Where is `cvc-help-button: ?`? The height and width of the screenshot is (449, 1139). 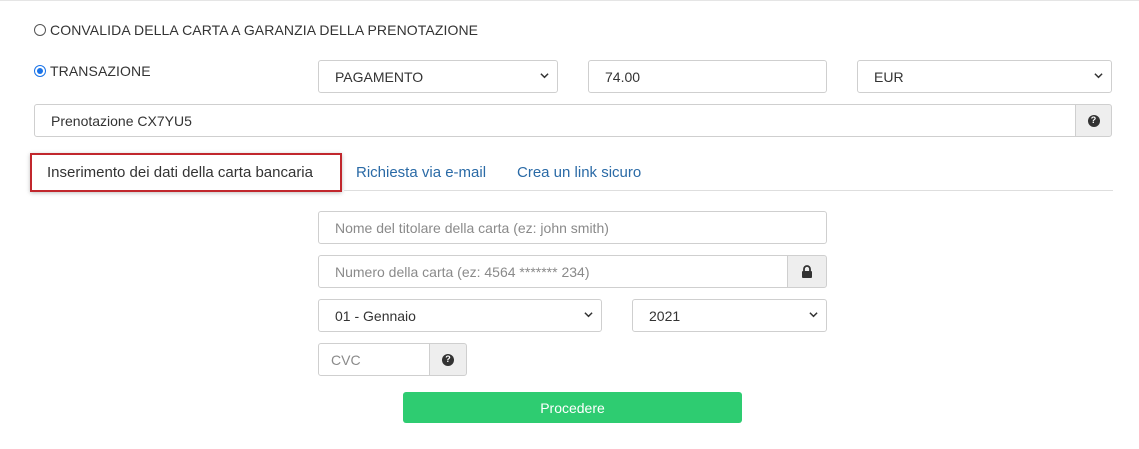 cvc-help-button: ? is located at coordinates (448, 359).